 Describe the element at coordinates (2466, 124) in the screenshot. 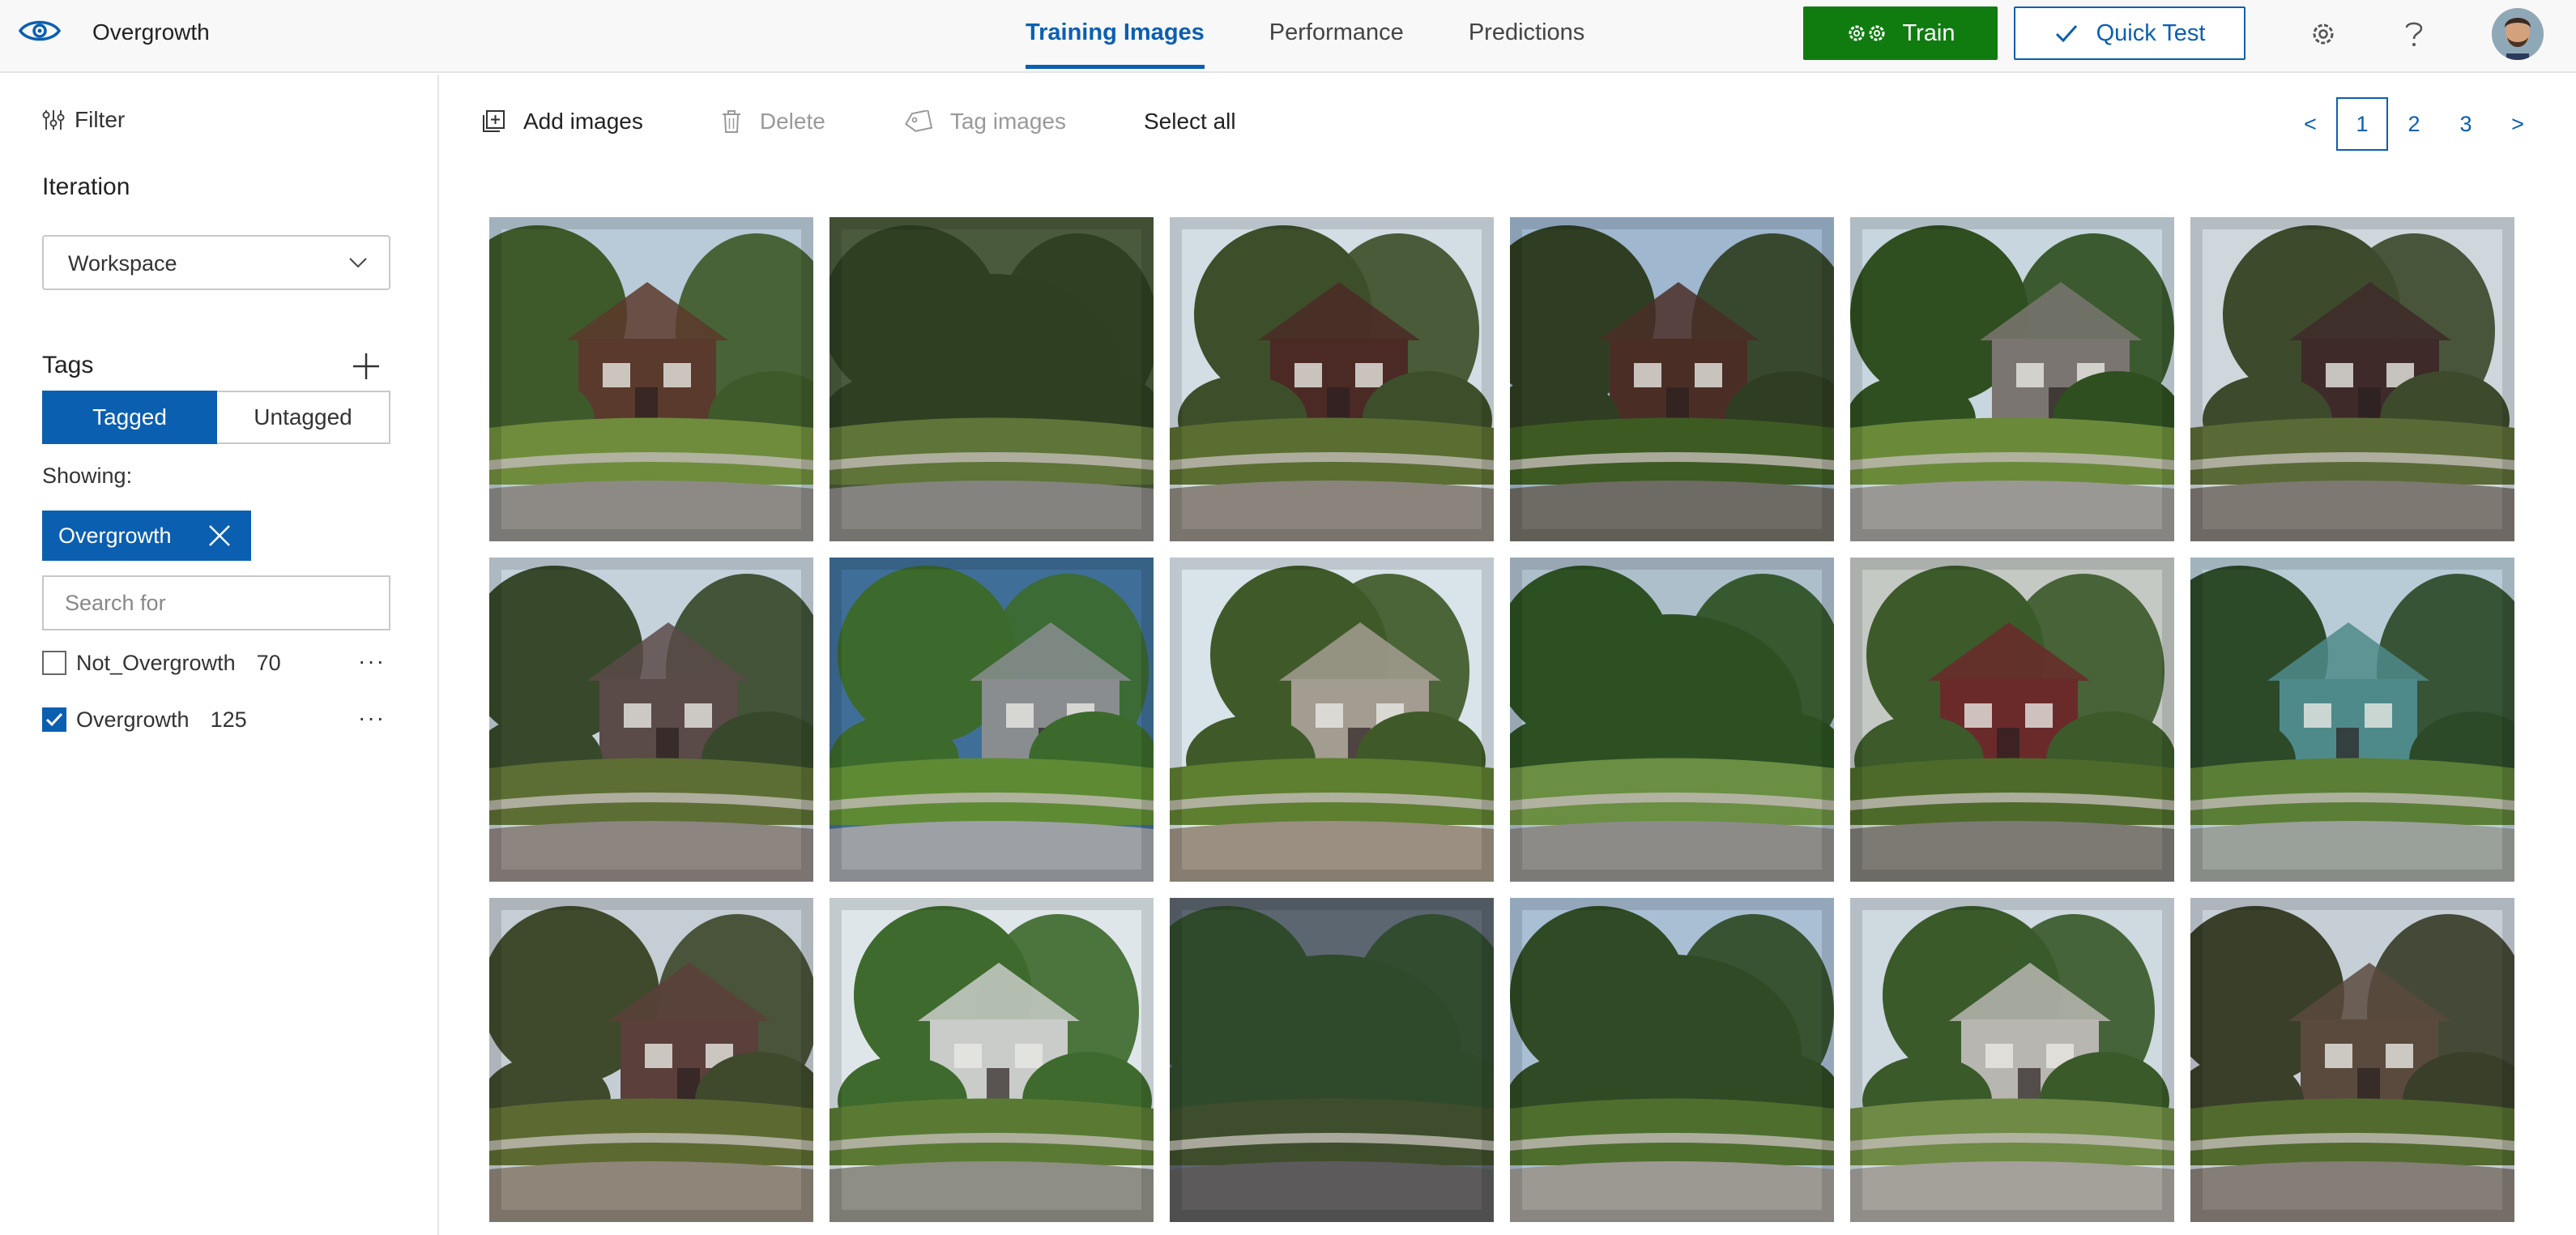

I see `page-3-button: 3` at that location.